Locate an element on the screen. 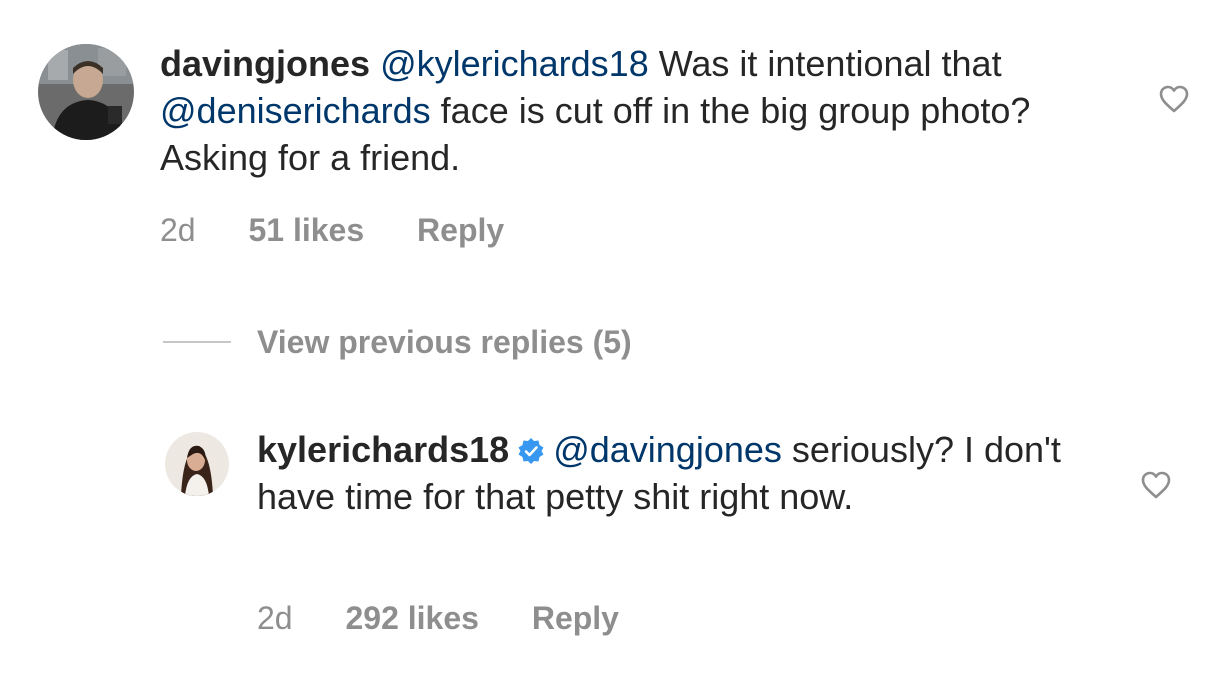  mention-link: @kylerichards18 is located at coordinates (514, 63).